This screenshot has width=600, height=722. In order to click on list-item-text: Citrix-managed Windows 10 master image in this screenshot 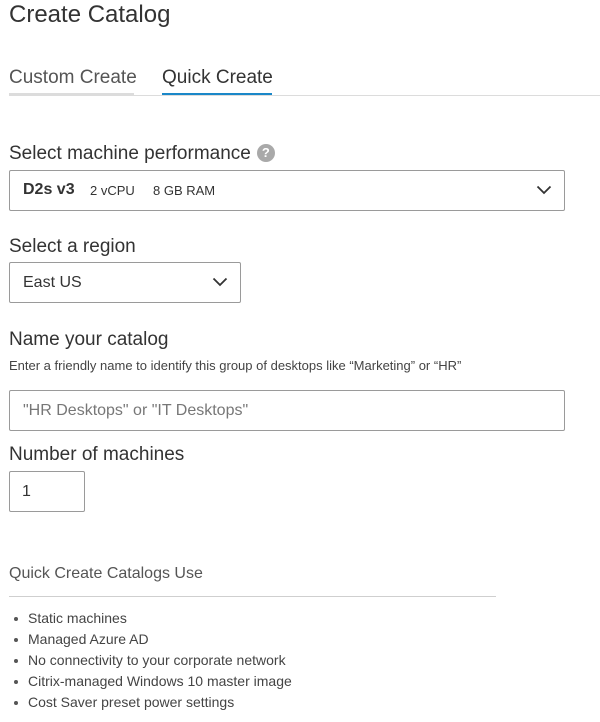, I will do `click(160, 681)`.